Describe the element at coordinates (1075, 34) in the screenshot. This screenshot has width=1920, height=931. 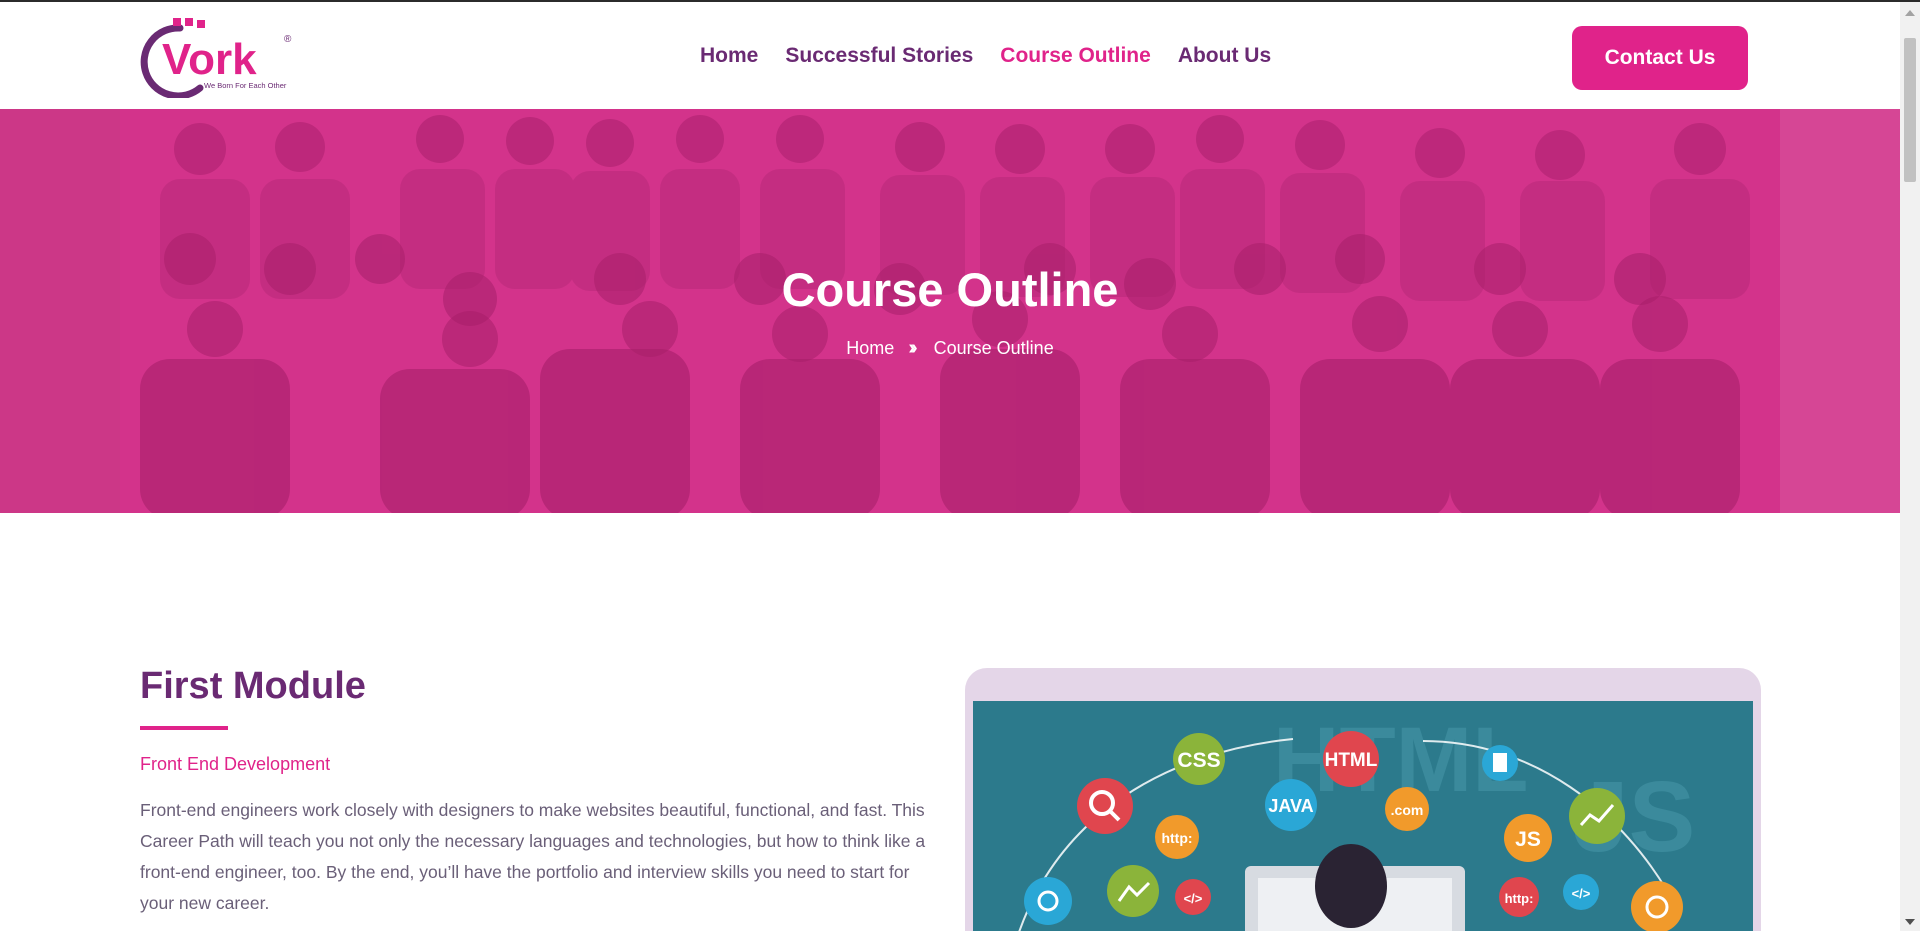
I see `nav-course-outline: Course Outline` at that location.